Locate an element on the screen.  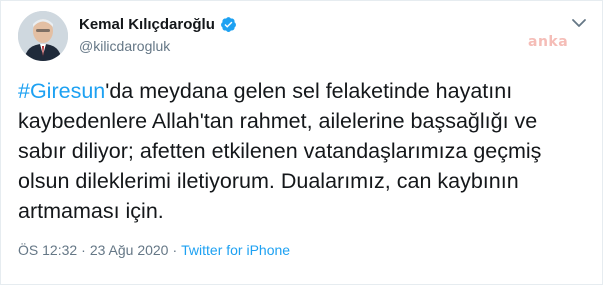
chevron-down-icon is located at coordinates (579, 23).